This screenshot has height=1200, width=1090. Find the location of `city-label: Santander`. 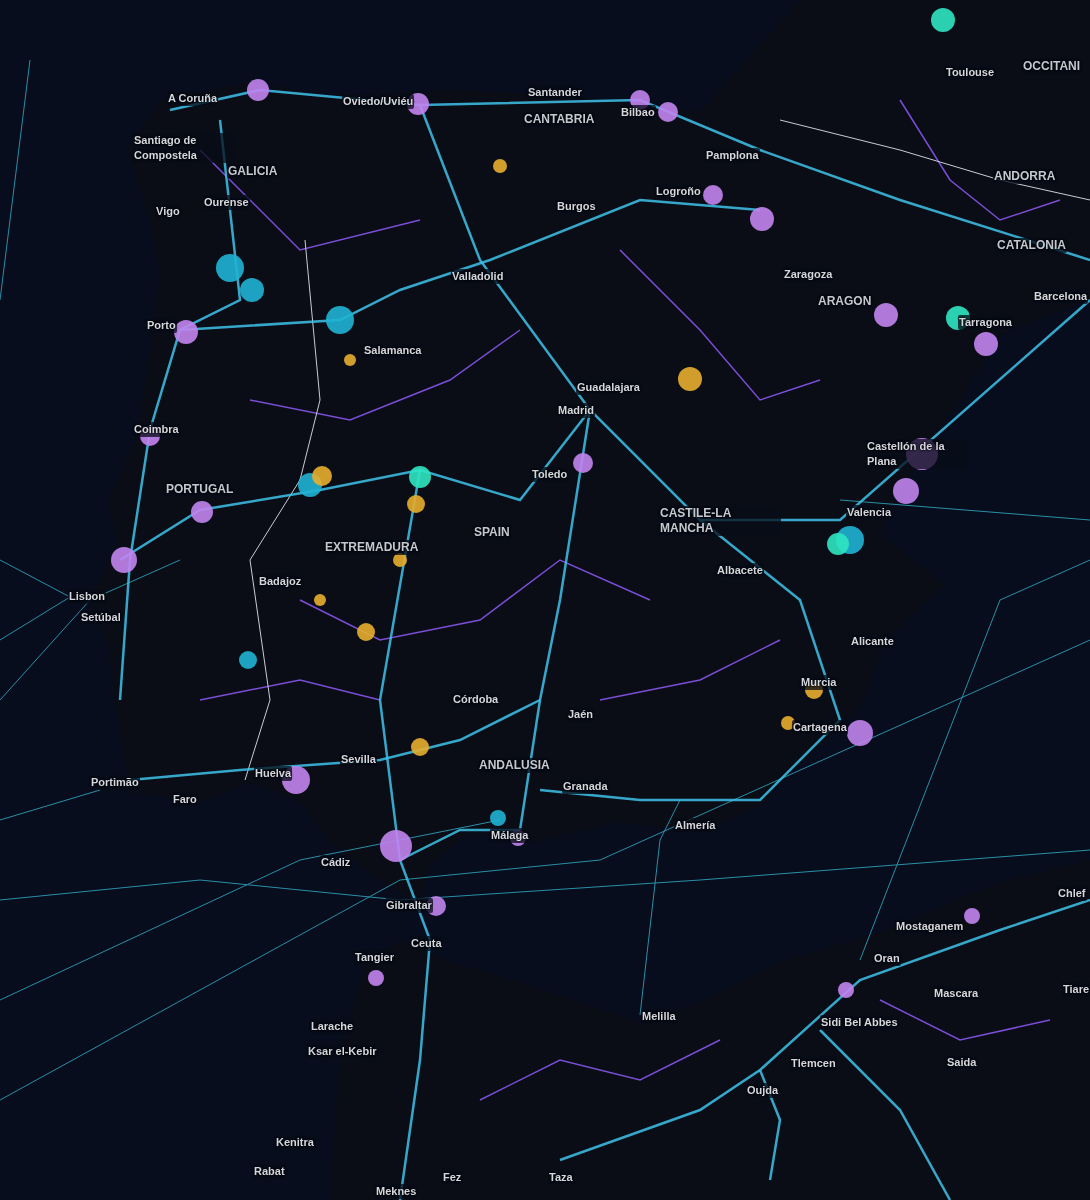

city-label: Santander is located at coordinates (555, 92).